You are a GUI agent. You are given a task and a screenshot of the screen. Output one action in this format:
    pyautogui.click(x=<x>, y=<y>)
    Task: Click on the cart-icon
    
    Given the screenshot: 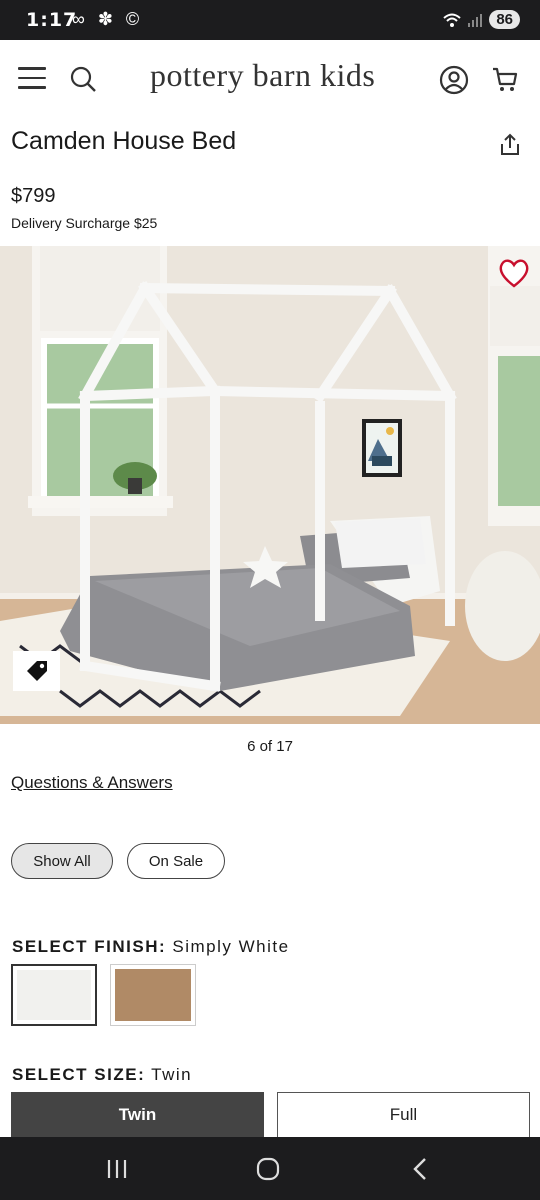 What is the action you would take?
    pyautogui.click(x=505, y=79)
    